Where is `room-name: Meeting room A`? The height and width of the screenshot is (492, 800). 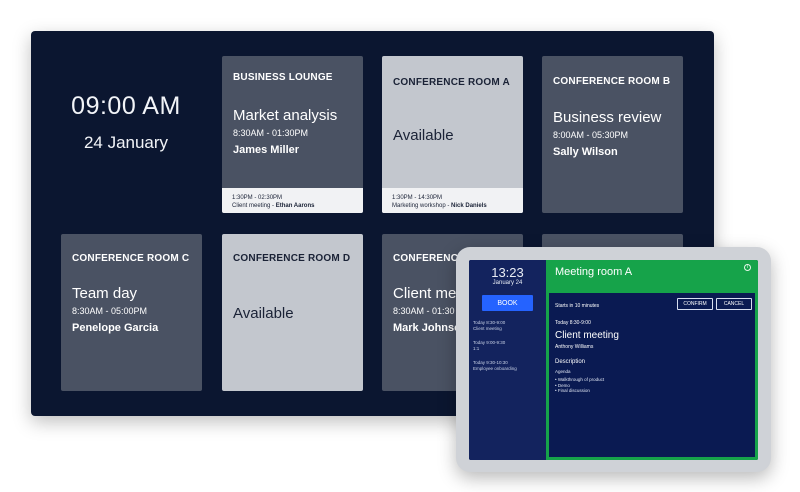 room-name: Meeting room A is located at coordinates (594, 272).